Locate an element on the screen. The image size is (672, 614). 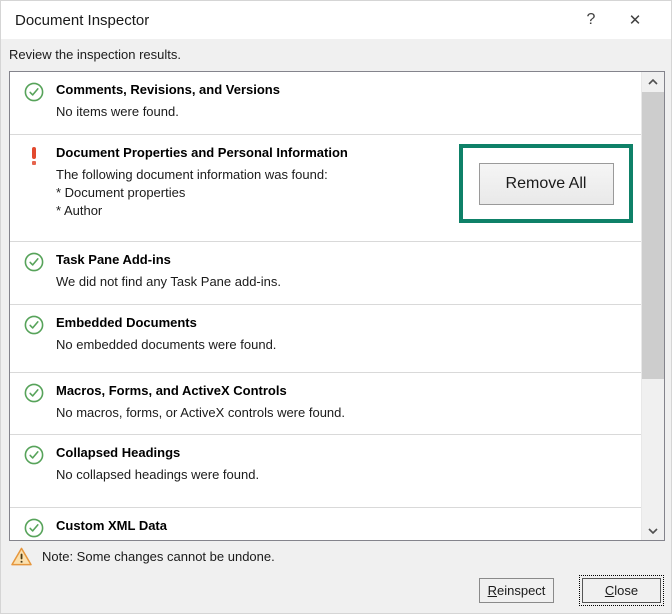
close-button-focus-ring: Close is located at coordinates (621, 590).